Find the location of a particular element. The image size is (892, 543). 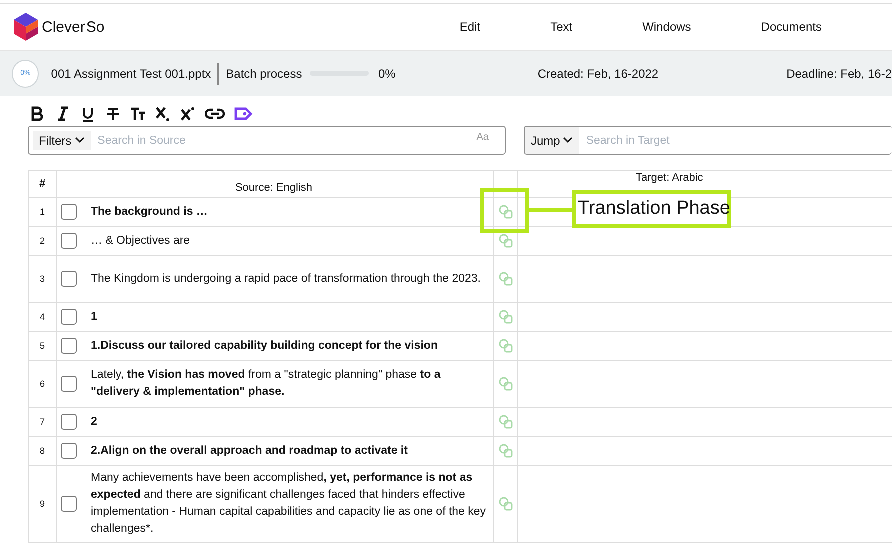

column-header: # is located at coordinates (42, 184).